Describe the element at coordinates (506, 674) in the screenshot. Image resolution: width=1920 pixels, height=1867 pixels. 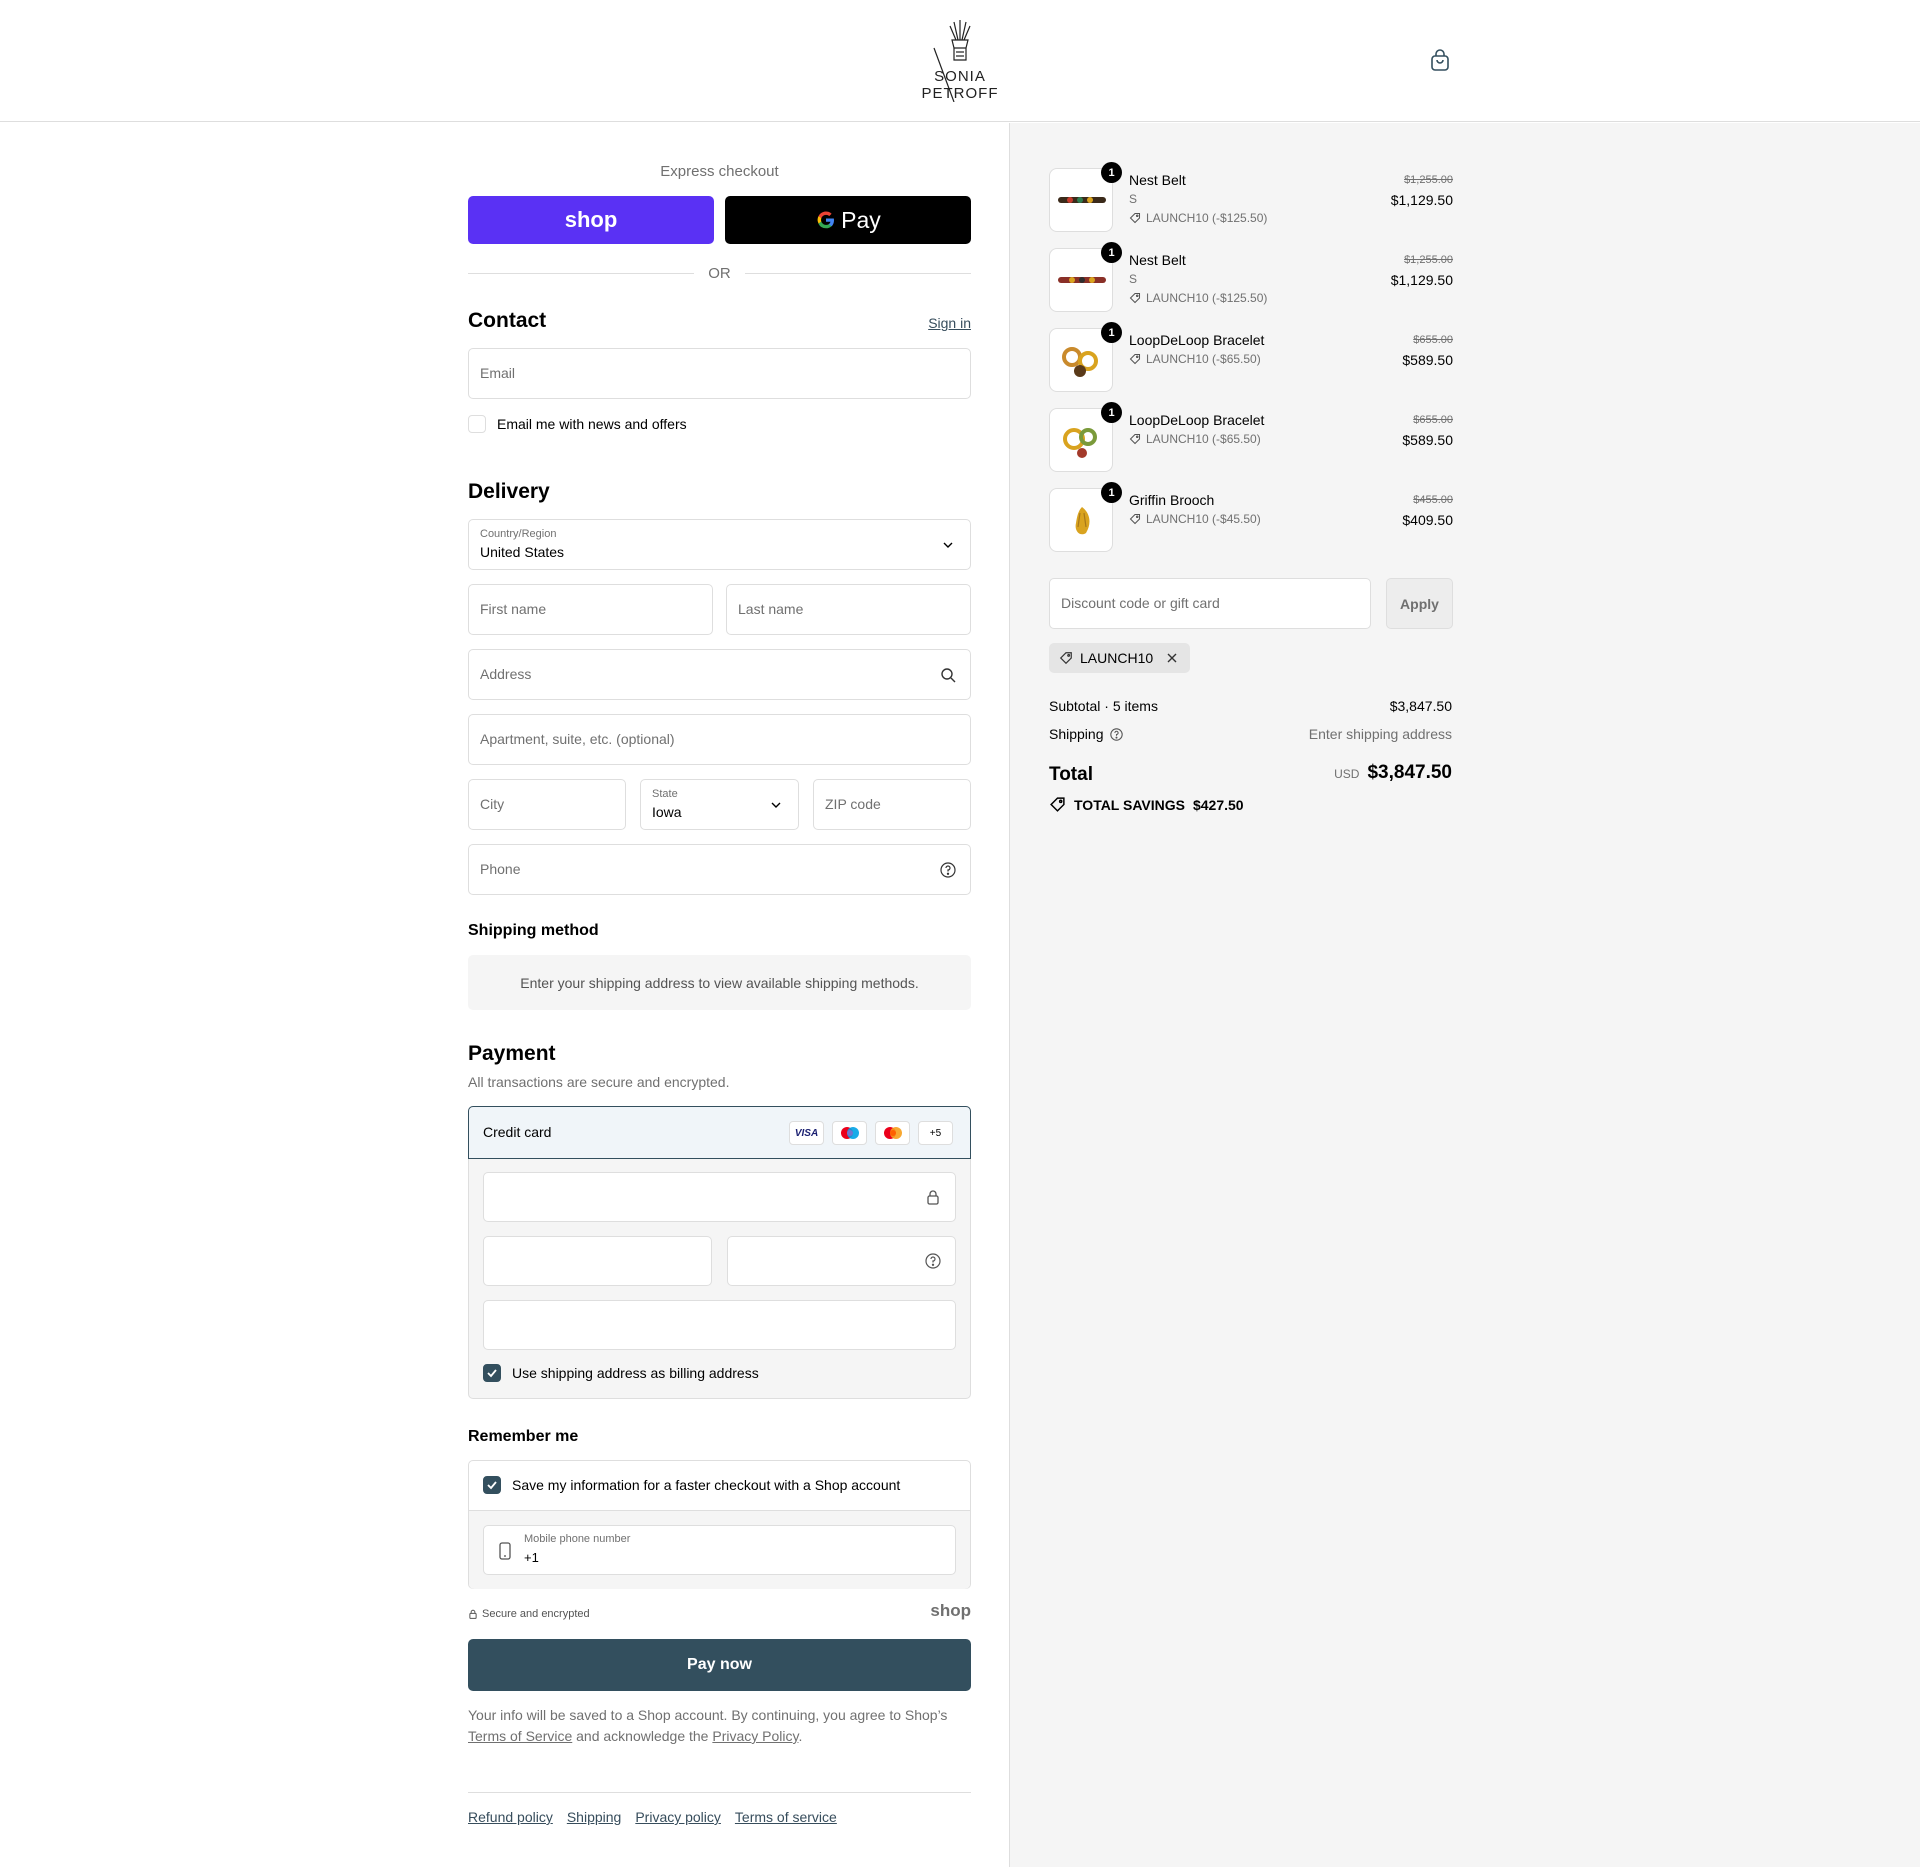
I see `address-placeholder: Address` at that location.